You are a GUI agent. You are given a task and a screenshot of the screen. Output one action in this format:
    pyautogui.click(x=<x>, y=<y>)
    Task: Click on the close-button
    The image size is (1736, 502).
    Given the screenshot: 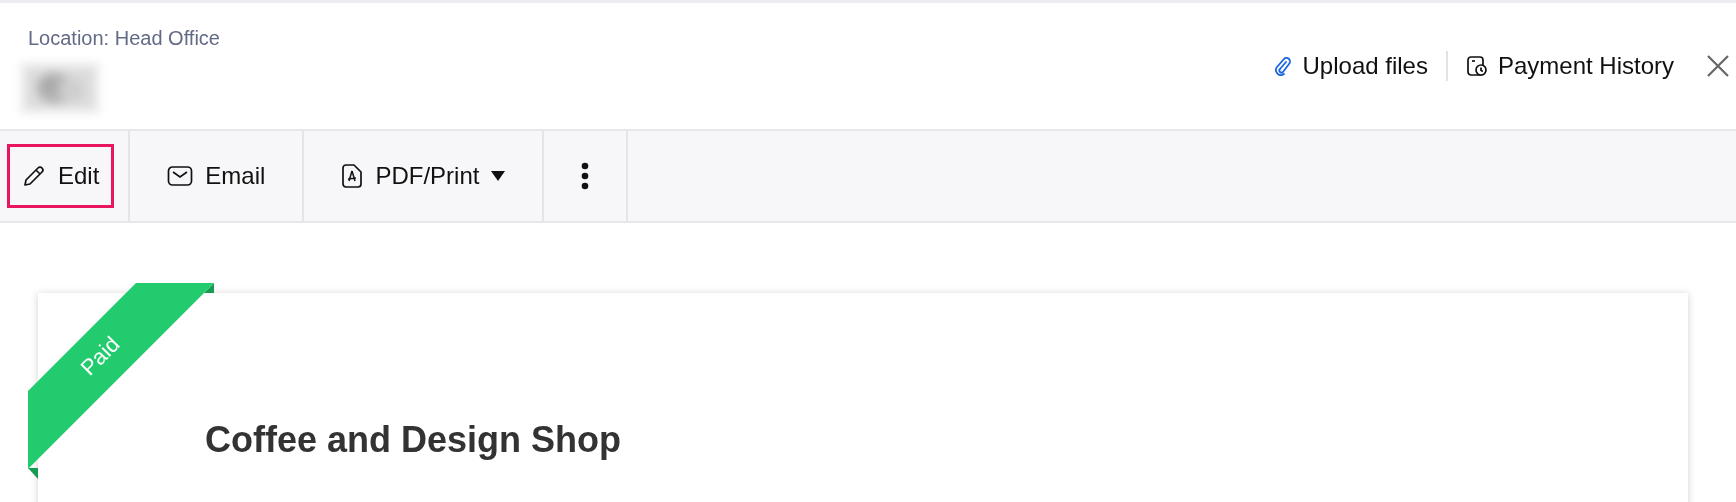 What is the action you would take?
    pyautogui.click(x=1718, y=66)
    